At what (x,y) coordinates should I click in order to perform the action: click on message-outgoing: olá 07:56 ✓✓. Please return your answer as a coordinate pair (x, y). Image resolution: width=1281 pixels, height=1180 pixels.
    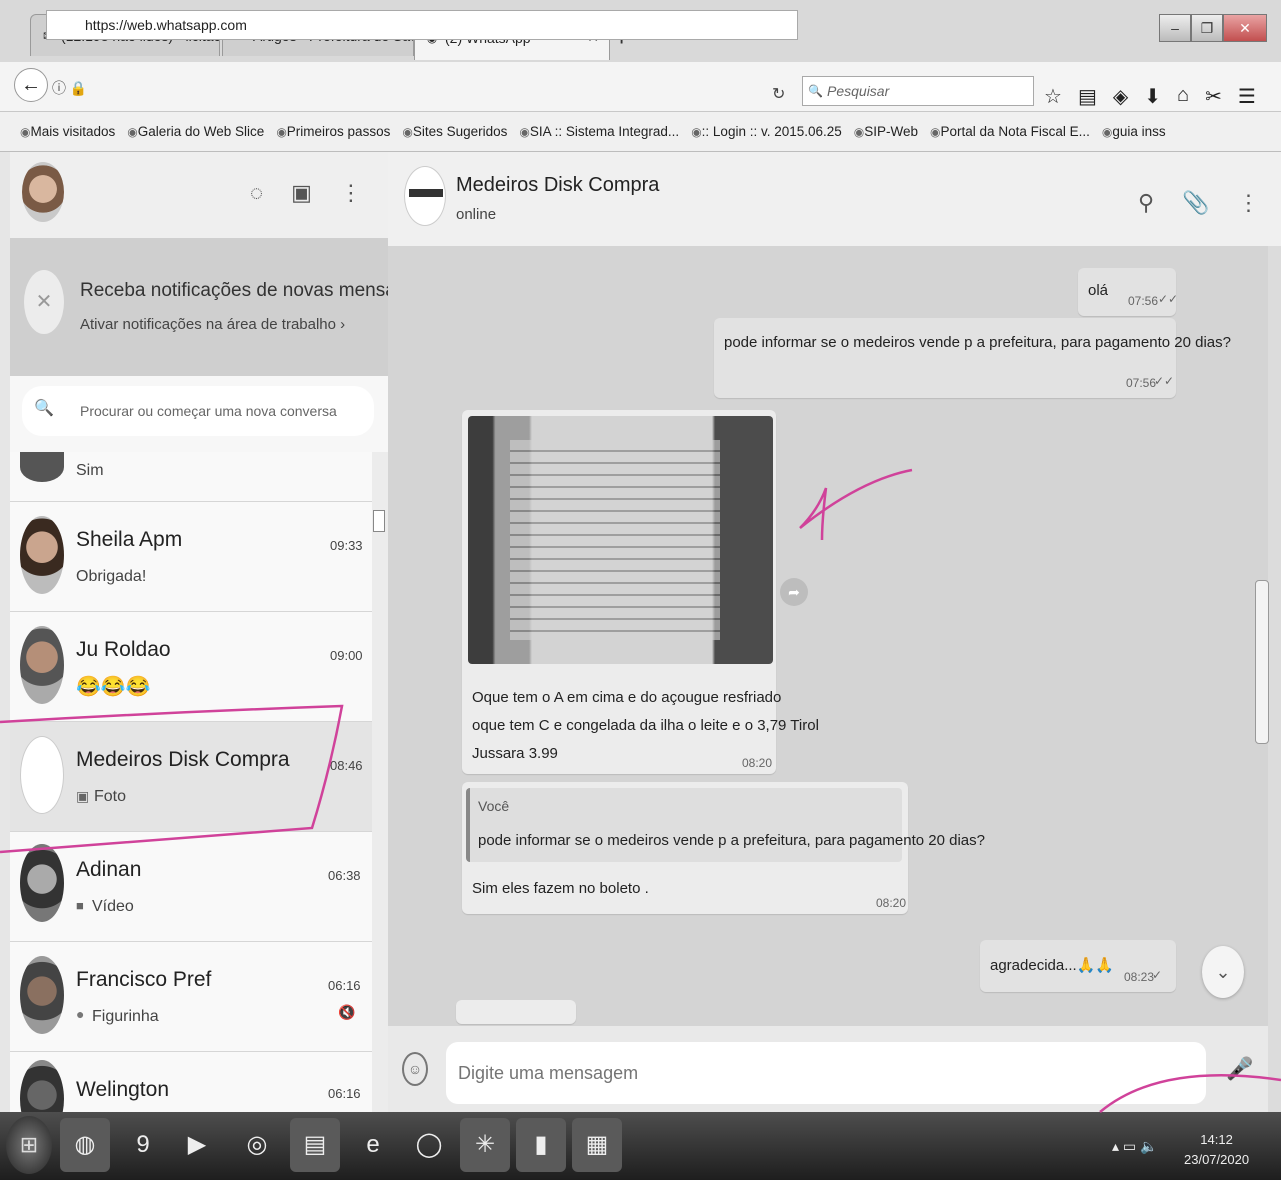
    Looking at the image, I should click on (1128, 292).